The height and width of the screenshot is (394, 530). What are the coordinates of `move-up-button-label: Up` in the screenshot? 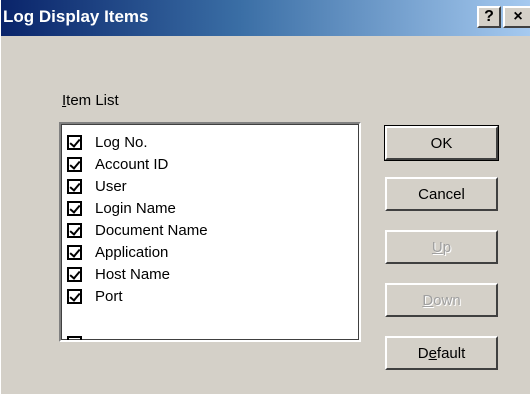 It's located at (441, 247).